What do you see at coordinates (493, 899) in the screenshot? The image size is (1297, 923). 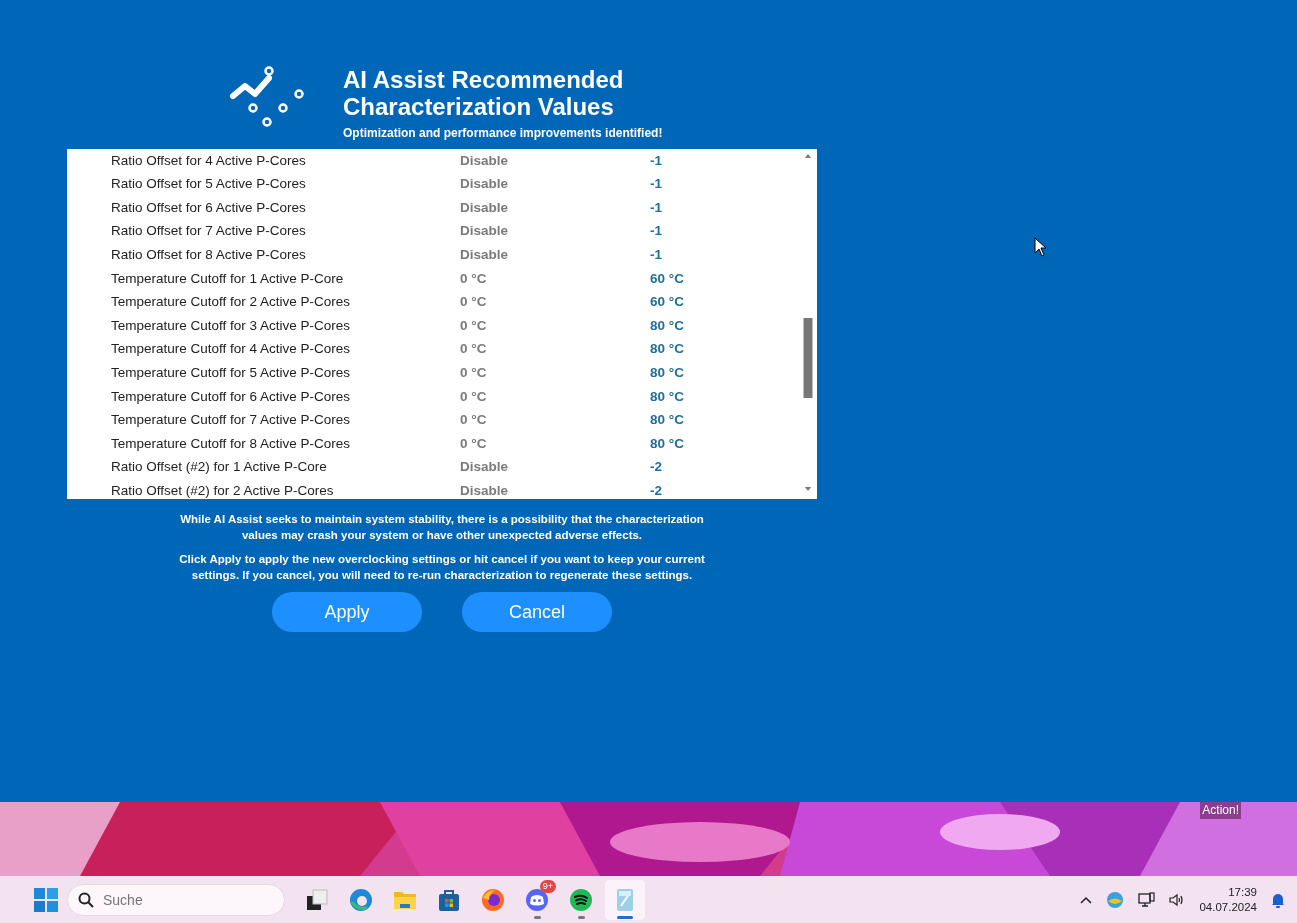 I see `fox-icon` at bounding box center [493, 899].